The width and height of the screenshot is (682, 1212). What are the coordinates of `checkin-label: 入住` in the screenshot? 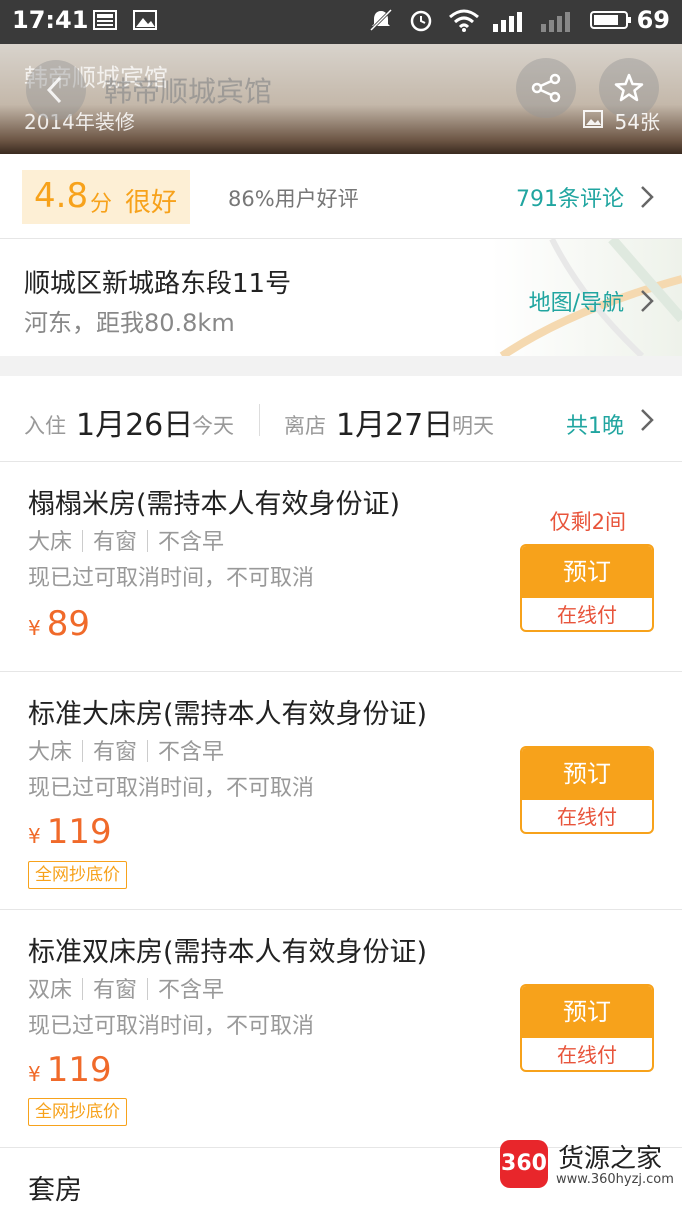 It's located at (45, 426).